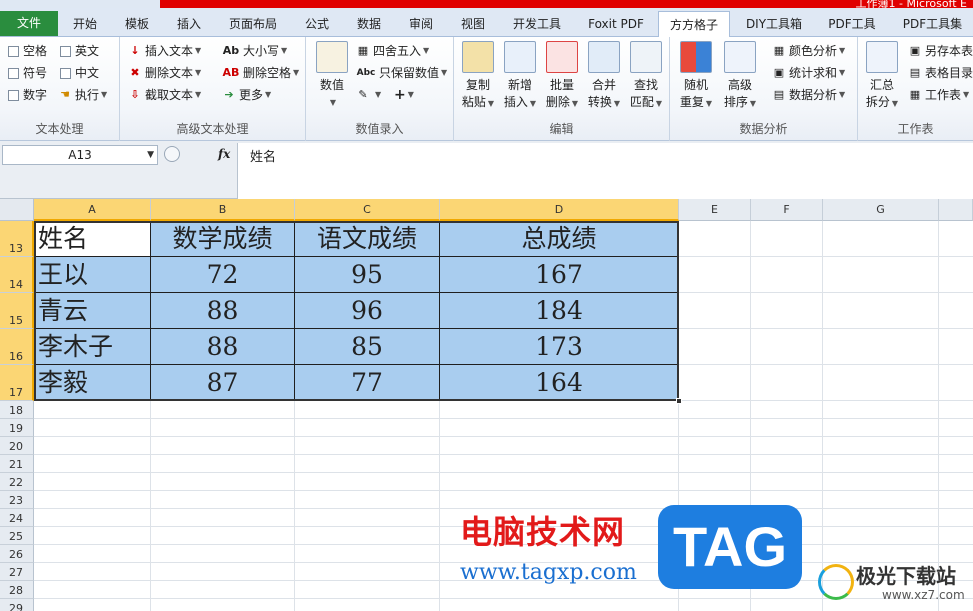 This screenshot has width=973, height=611. I want to click on batch-delete-button: 批量 删除 ▼, so click(562, 76).